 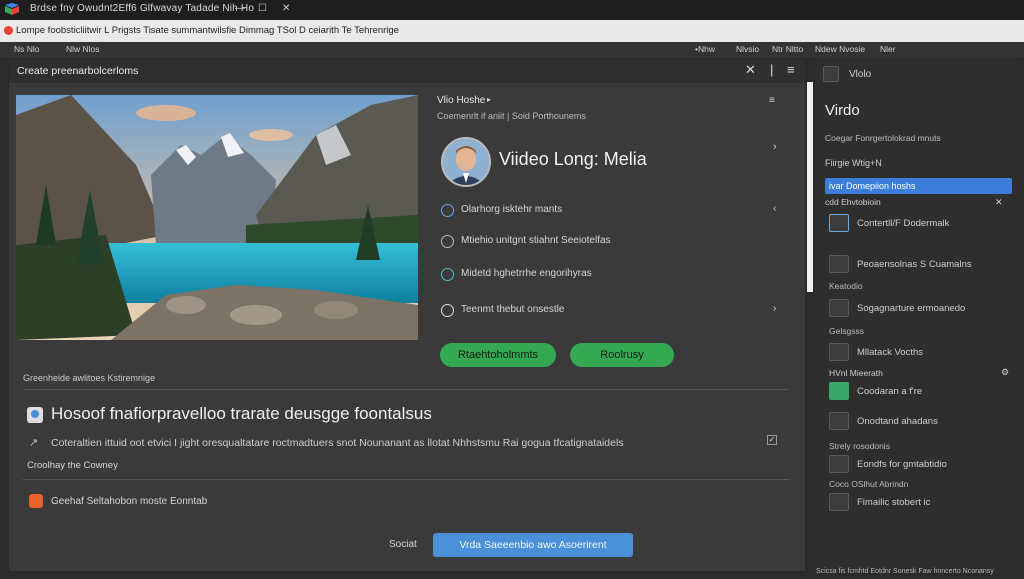 What do you see at coordinates (791, 69) in the screenshot?
I see `menu-icon: ≡` at bounding box center [791, 69].